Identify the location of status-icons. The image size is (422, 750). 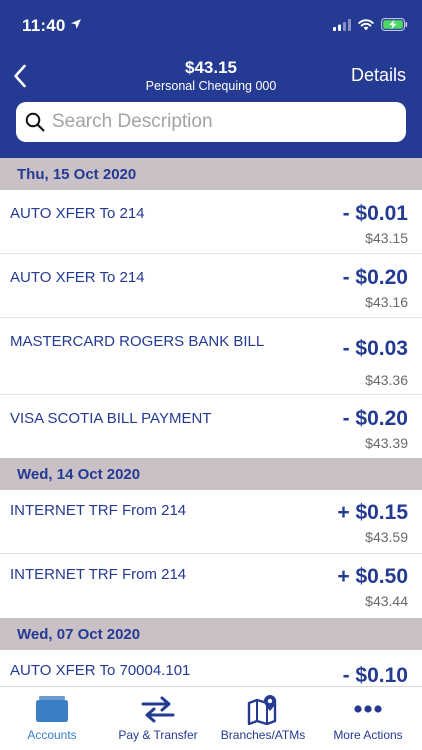
(370, 24).